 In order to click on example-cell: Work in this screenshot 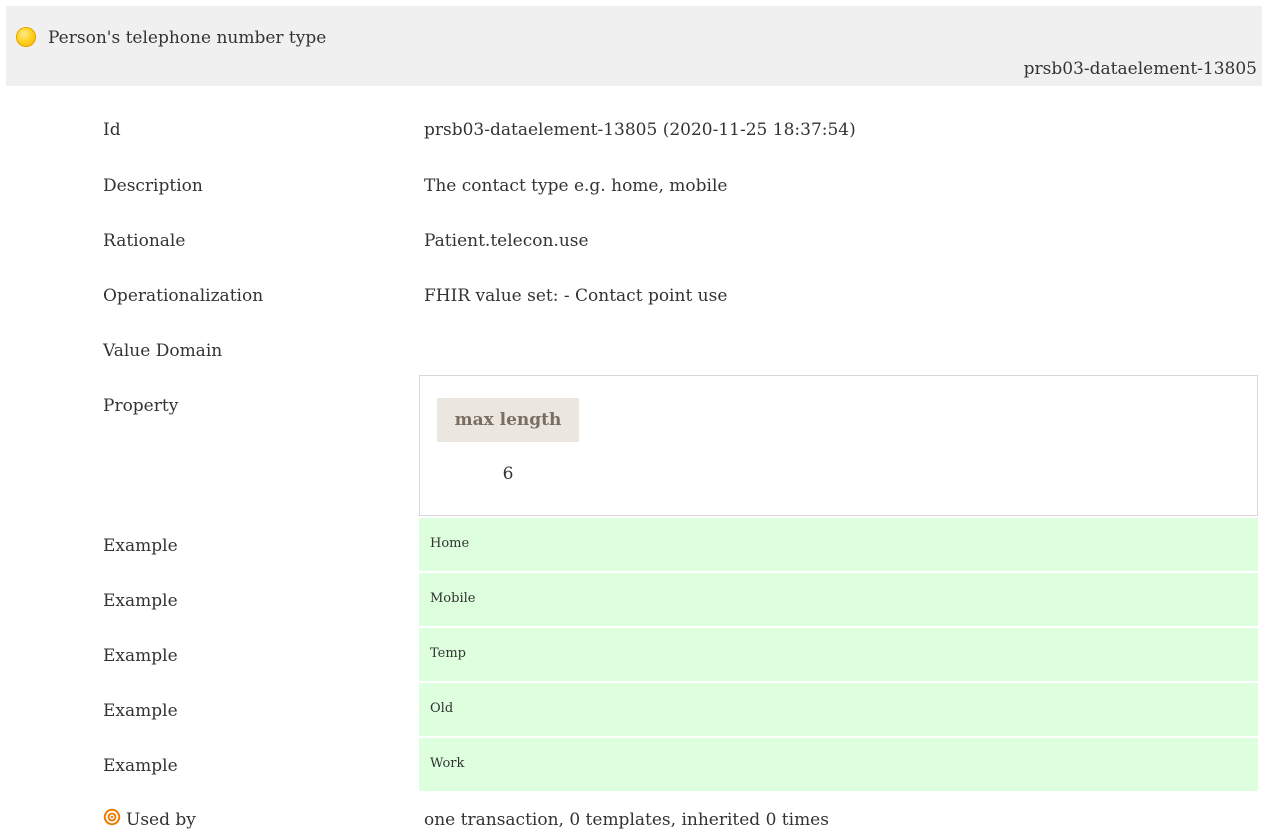, I will do `click(838, 764)`.